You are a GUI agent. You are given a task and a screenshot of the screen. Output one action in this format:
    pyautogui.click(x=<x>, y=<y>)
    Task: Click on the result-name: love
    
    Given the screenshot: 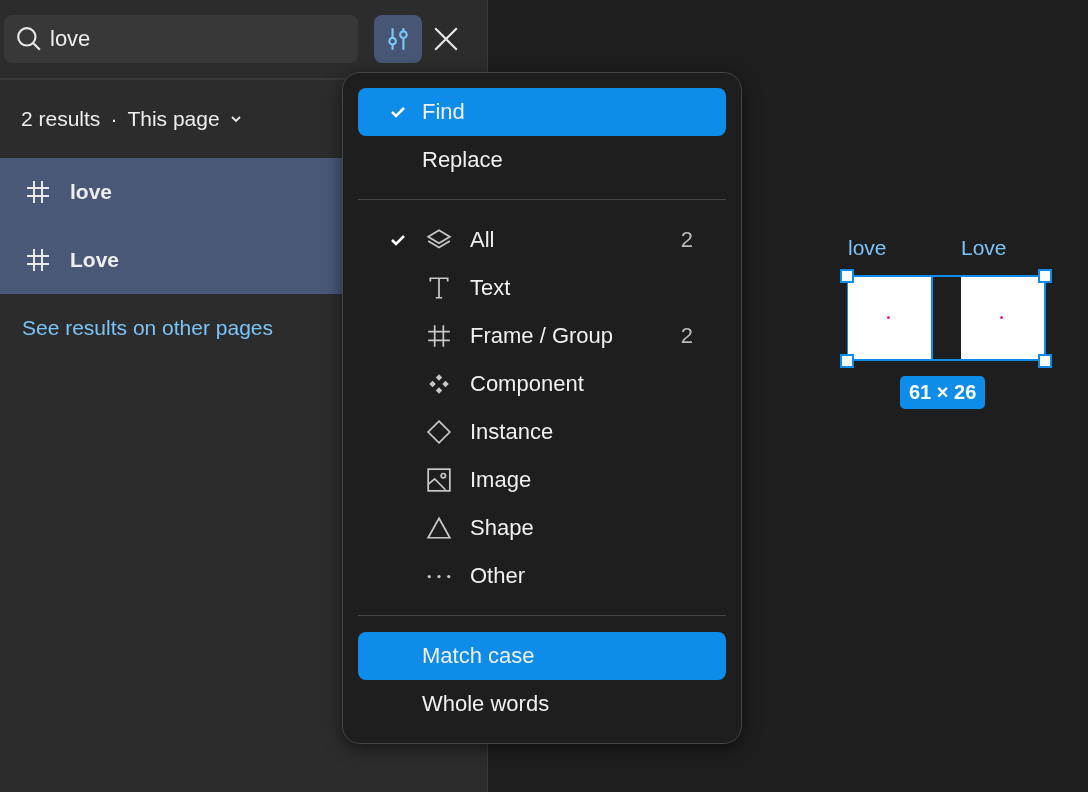 What is the action you would take?
    pyautogui.click(x=91, y=192)
    